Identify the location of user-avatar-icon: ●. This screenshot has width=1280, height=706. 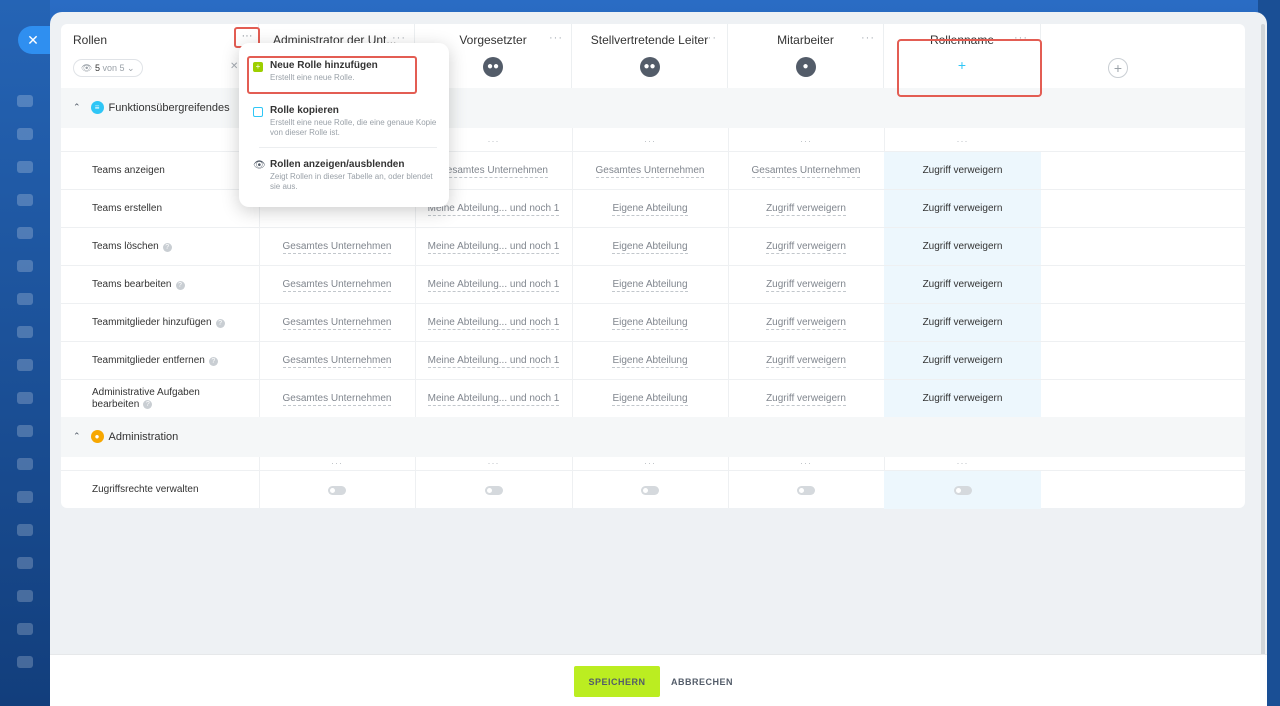
(805, 67).